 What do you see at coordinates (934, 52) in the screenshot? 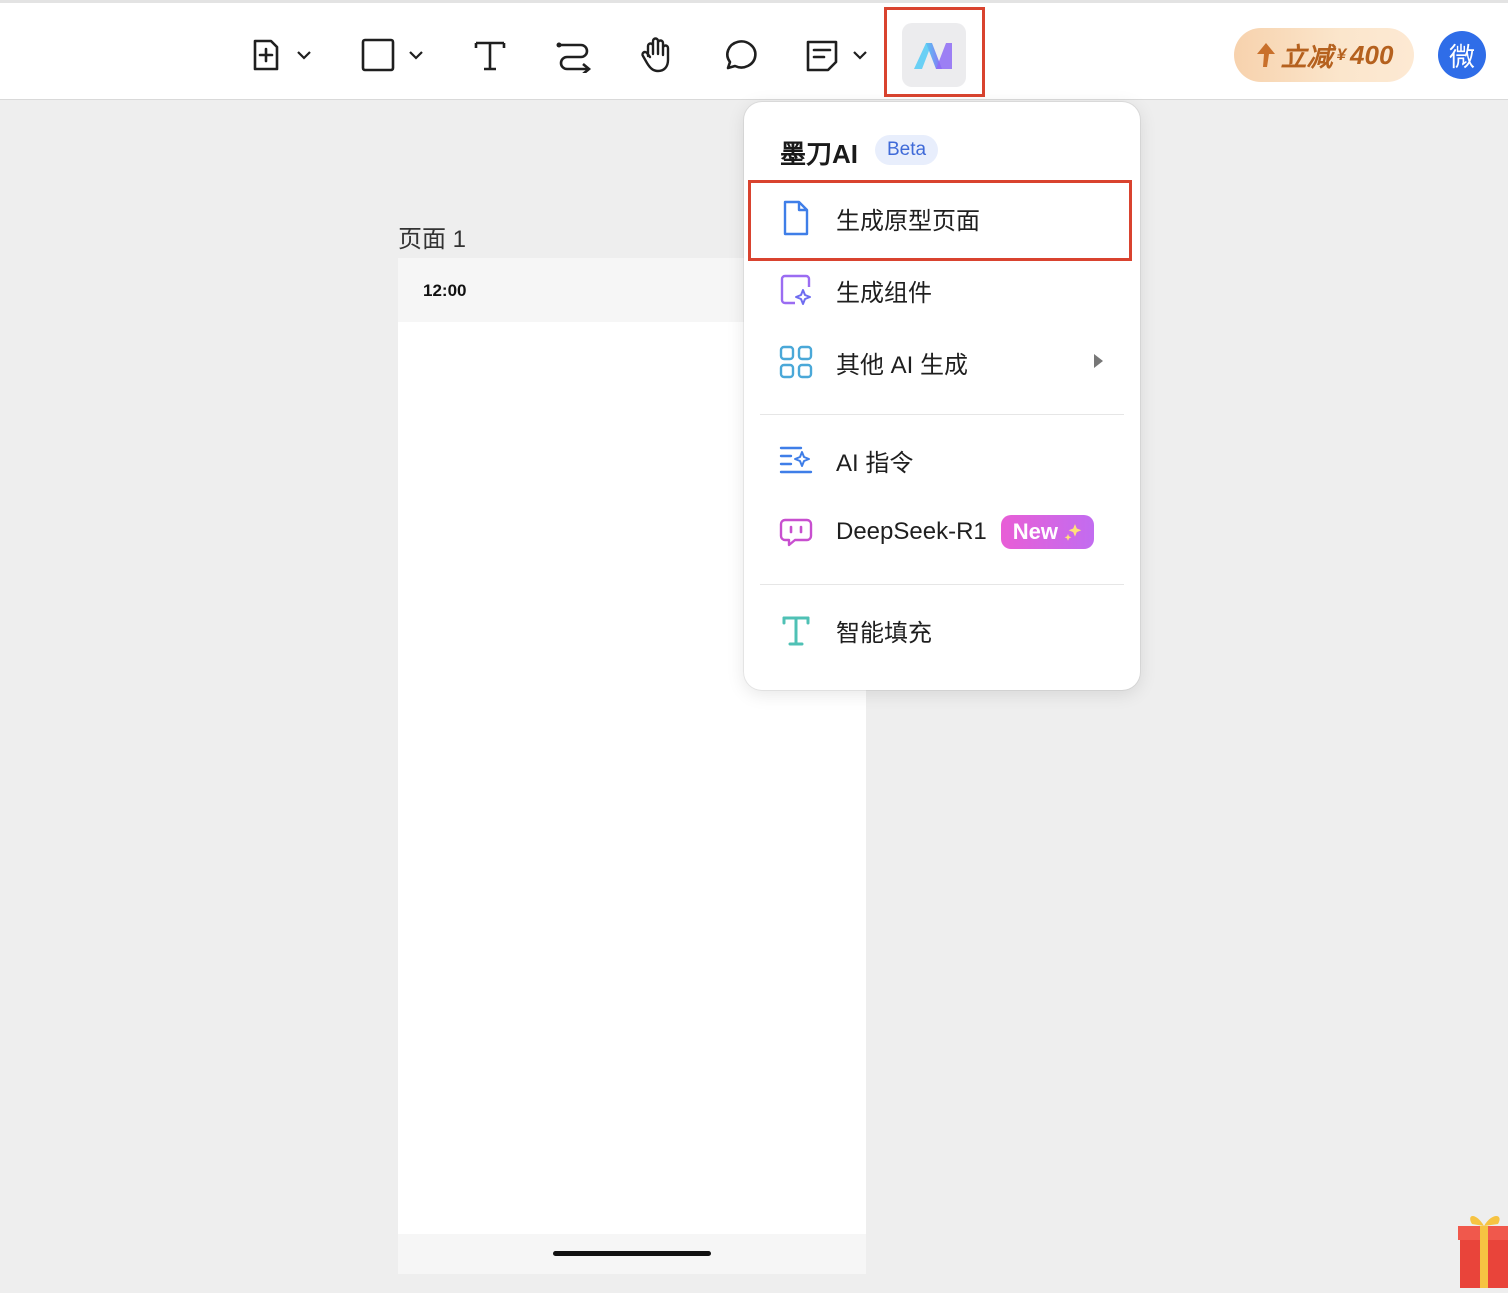
I see `highlight-box-ai-button` at bounding box center [934, 52].